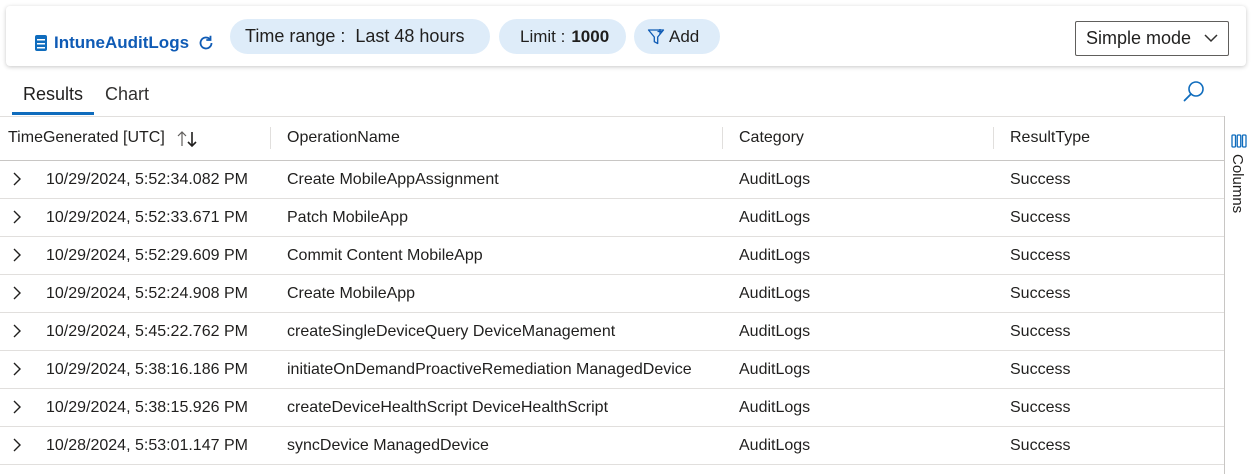 This screenshot has height=474, width=1260. Describe the element at coordinates (385, 255) in the screenshot. I see `cell-operation: Commit Content MobileApp` at that location.